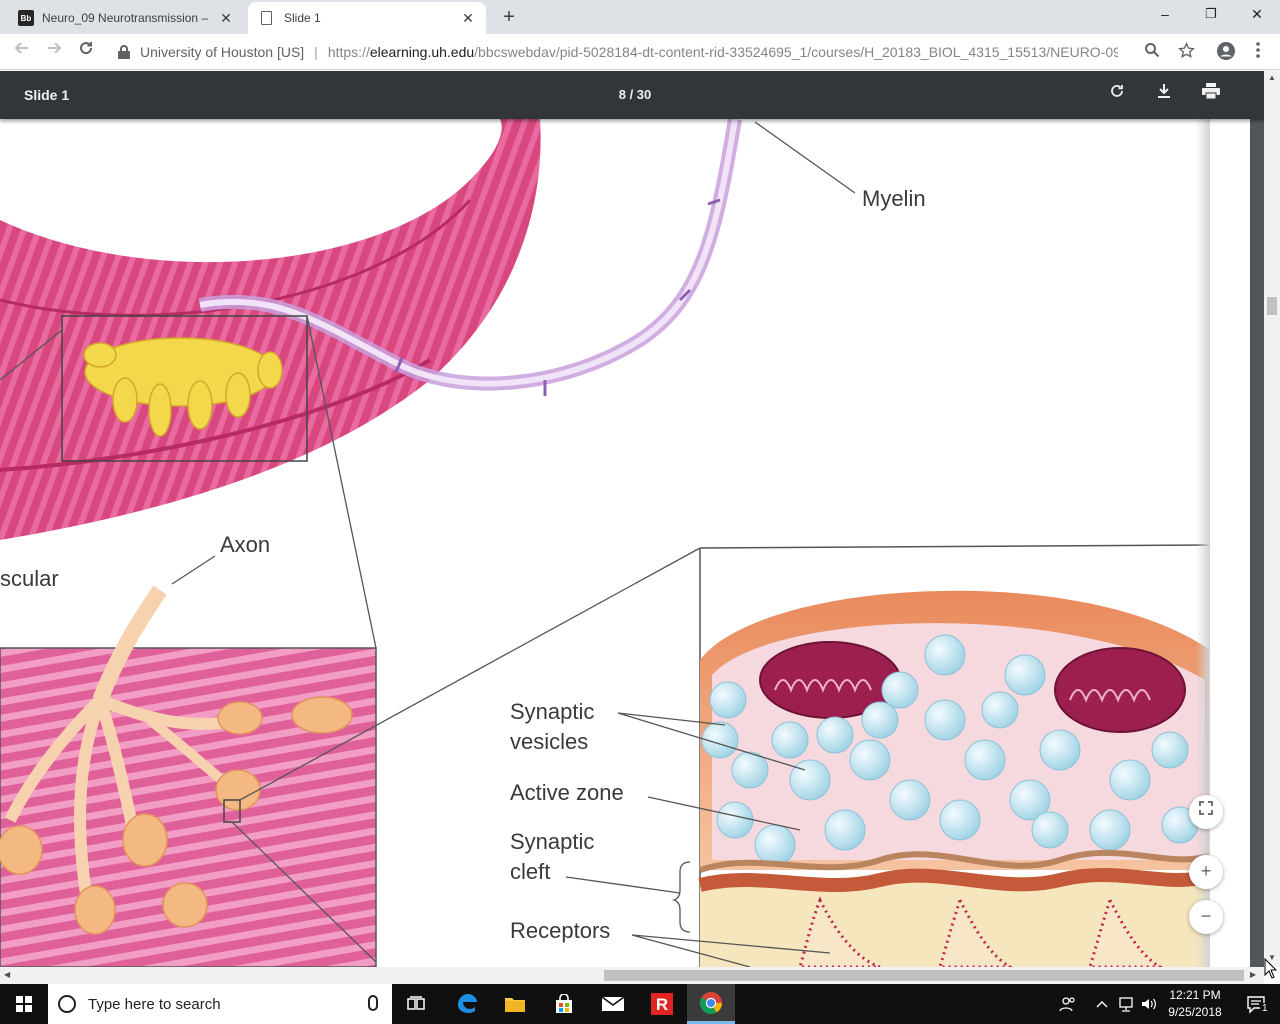  I want to click on synapse-closeup, so click(954, 778).